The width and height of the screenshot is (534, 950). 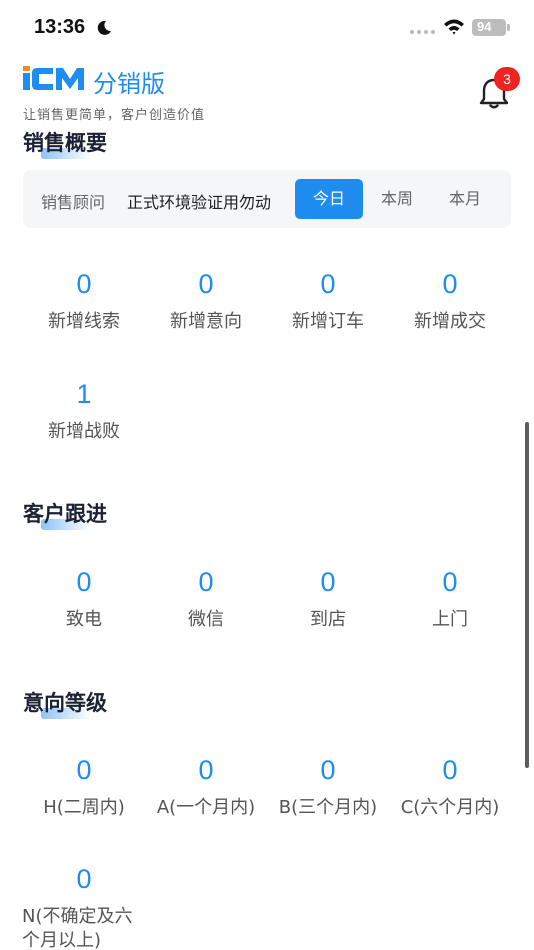 What do you see at coordinates (73, 202) in the screenshot?
I see `filter-label: 销售顾问` at bounding box center [73, 202].